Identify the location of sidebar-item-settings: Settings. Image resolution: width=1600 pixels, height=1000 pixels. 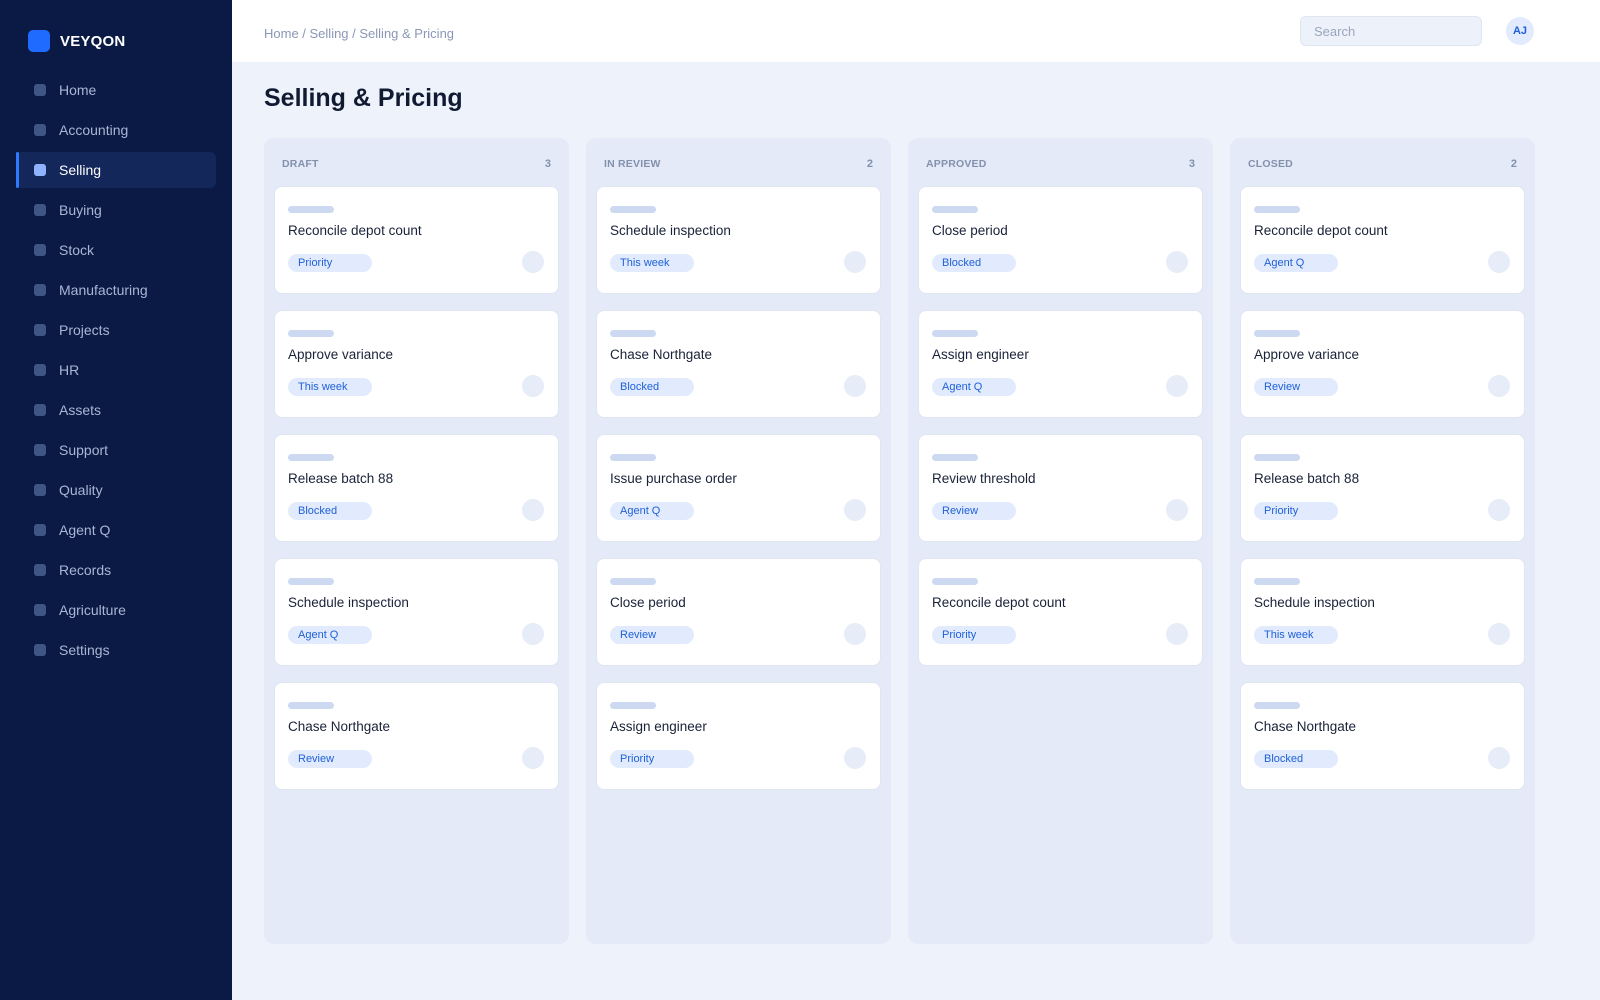
(116, 650).